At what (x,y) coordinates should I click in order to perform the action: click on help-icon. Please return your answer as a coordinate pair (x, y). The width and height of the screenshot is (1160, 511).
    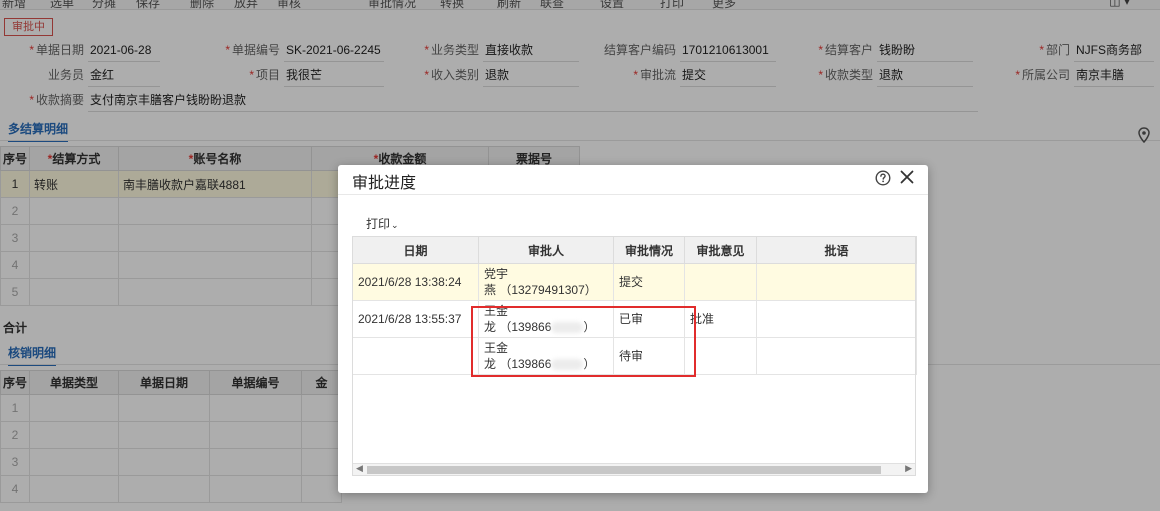
    Looking at the image, I should click on (883, 178).